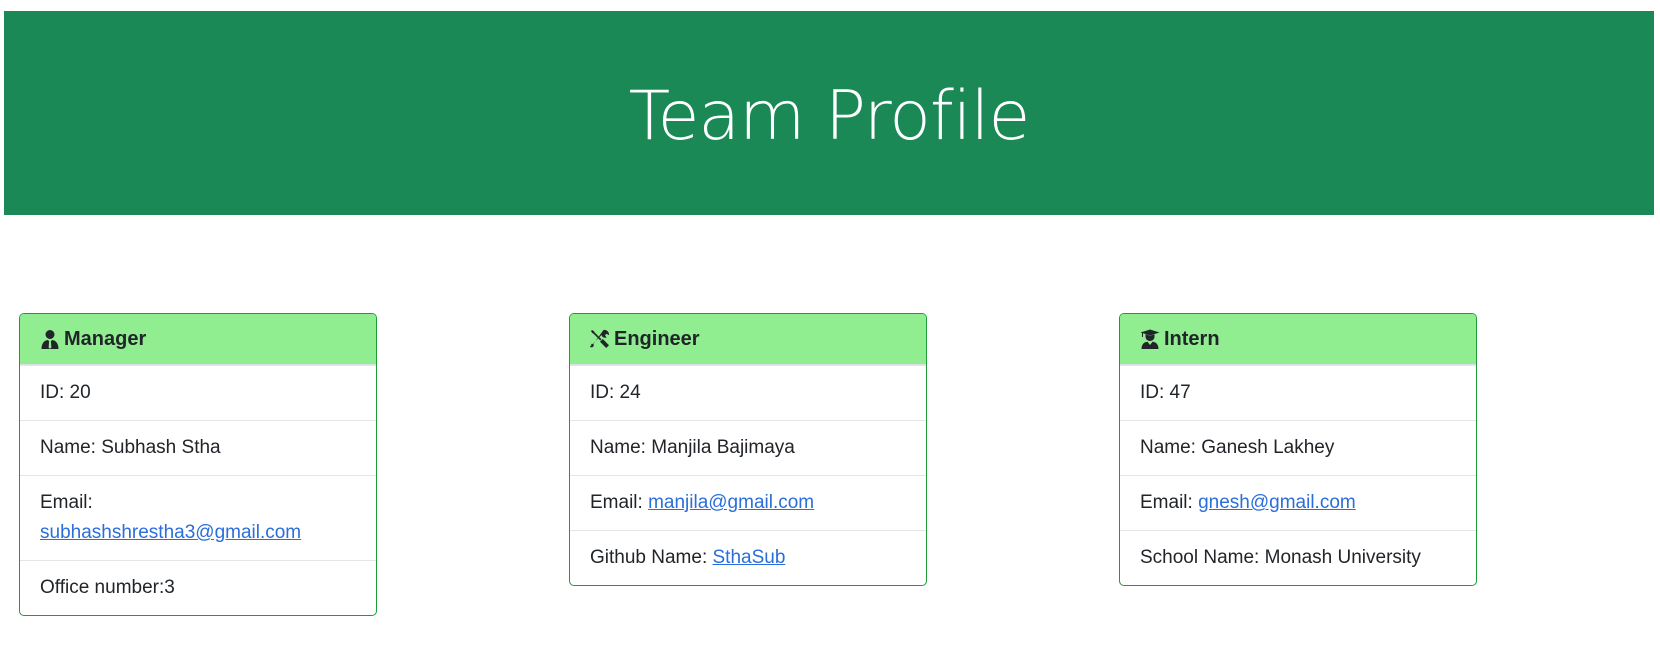  I want to click on card-name: Name: Manjila Bajimaya, so click(748, 447).